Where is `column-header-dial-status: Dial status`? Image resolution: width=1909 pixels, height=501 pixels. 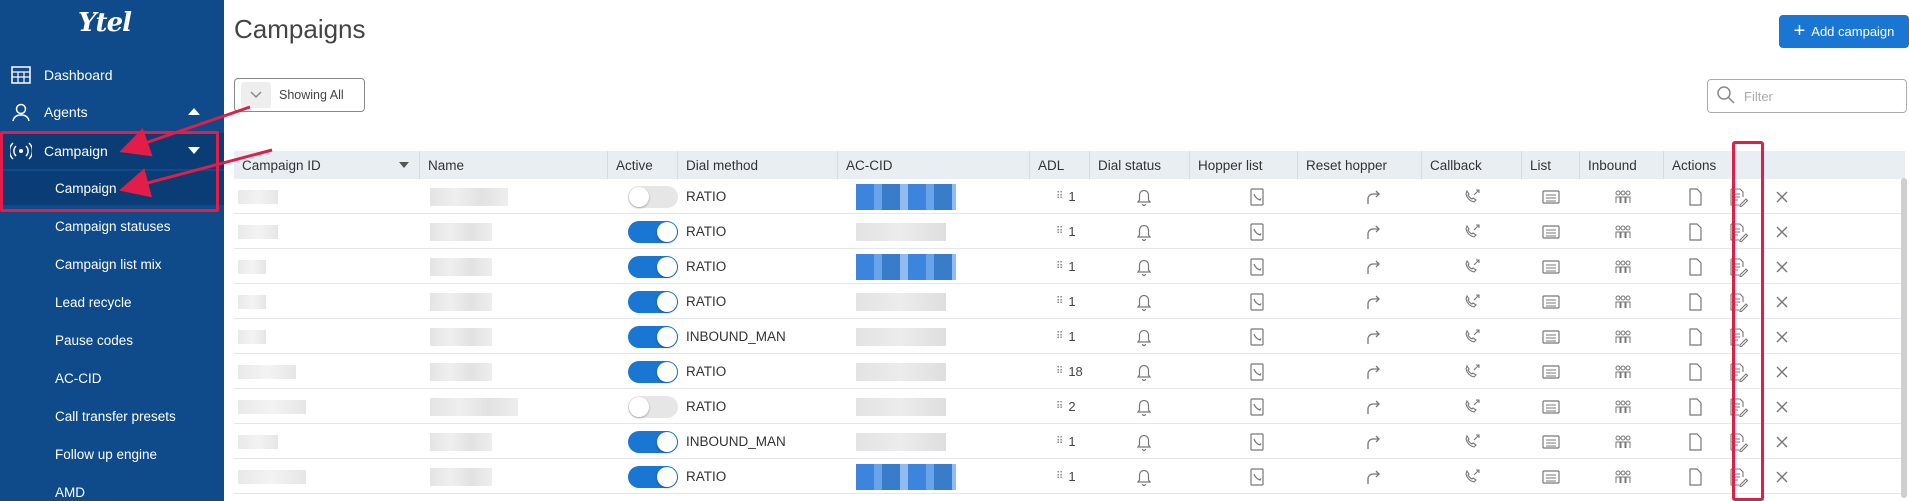
column-header-dial-status: Dial status is located at coordinates (1140, 165).